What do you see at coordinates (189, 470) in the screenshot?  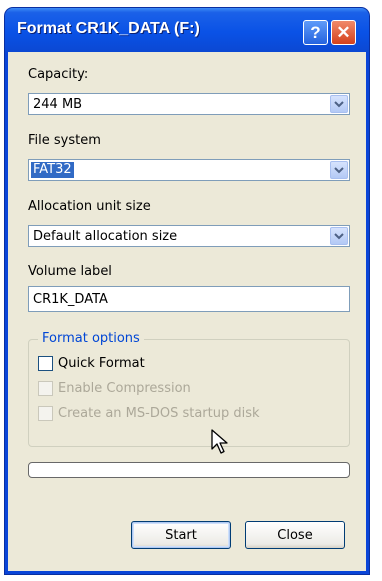 I see `format-progress-bar` at bounding box center [189, 470].